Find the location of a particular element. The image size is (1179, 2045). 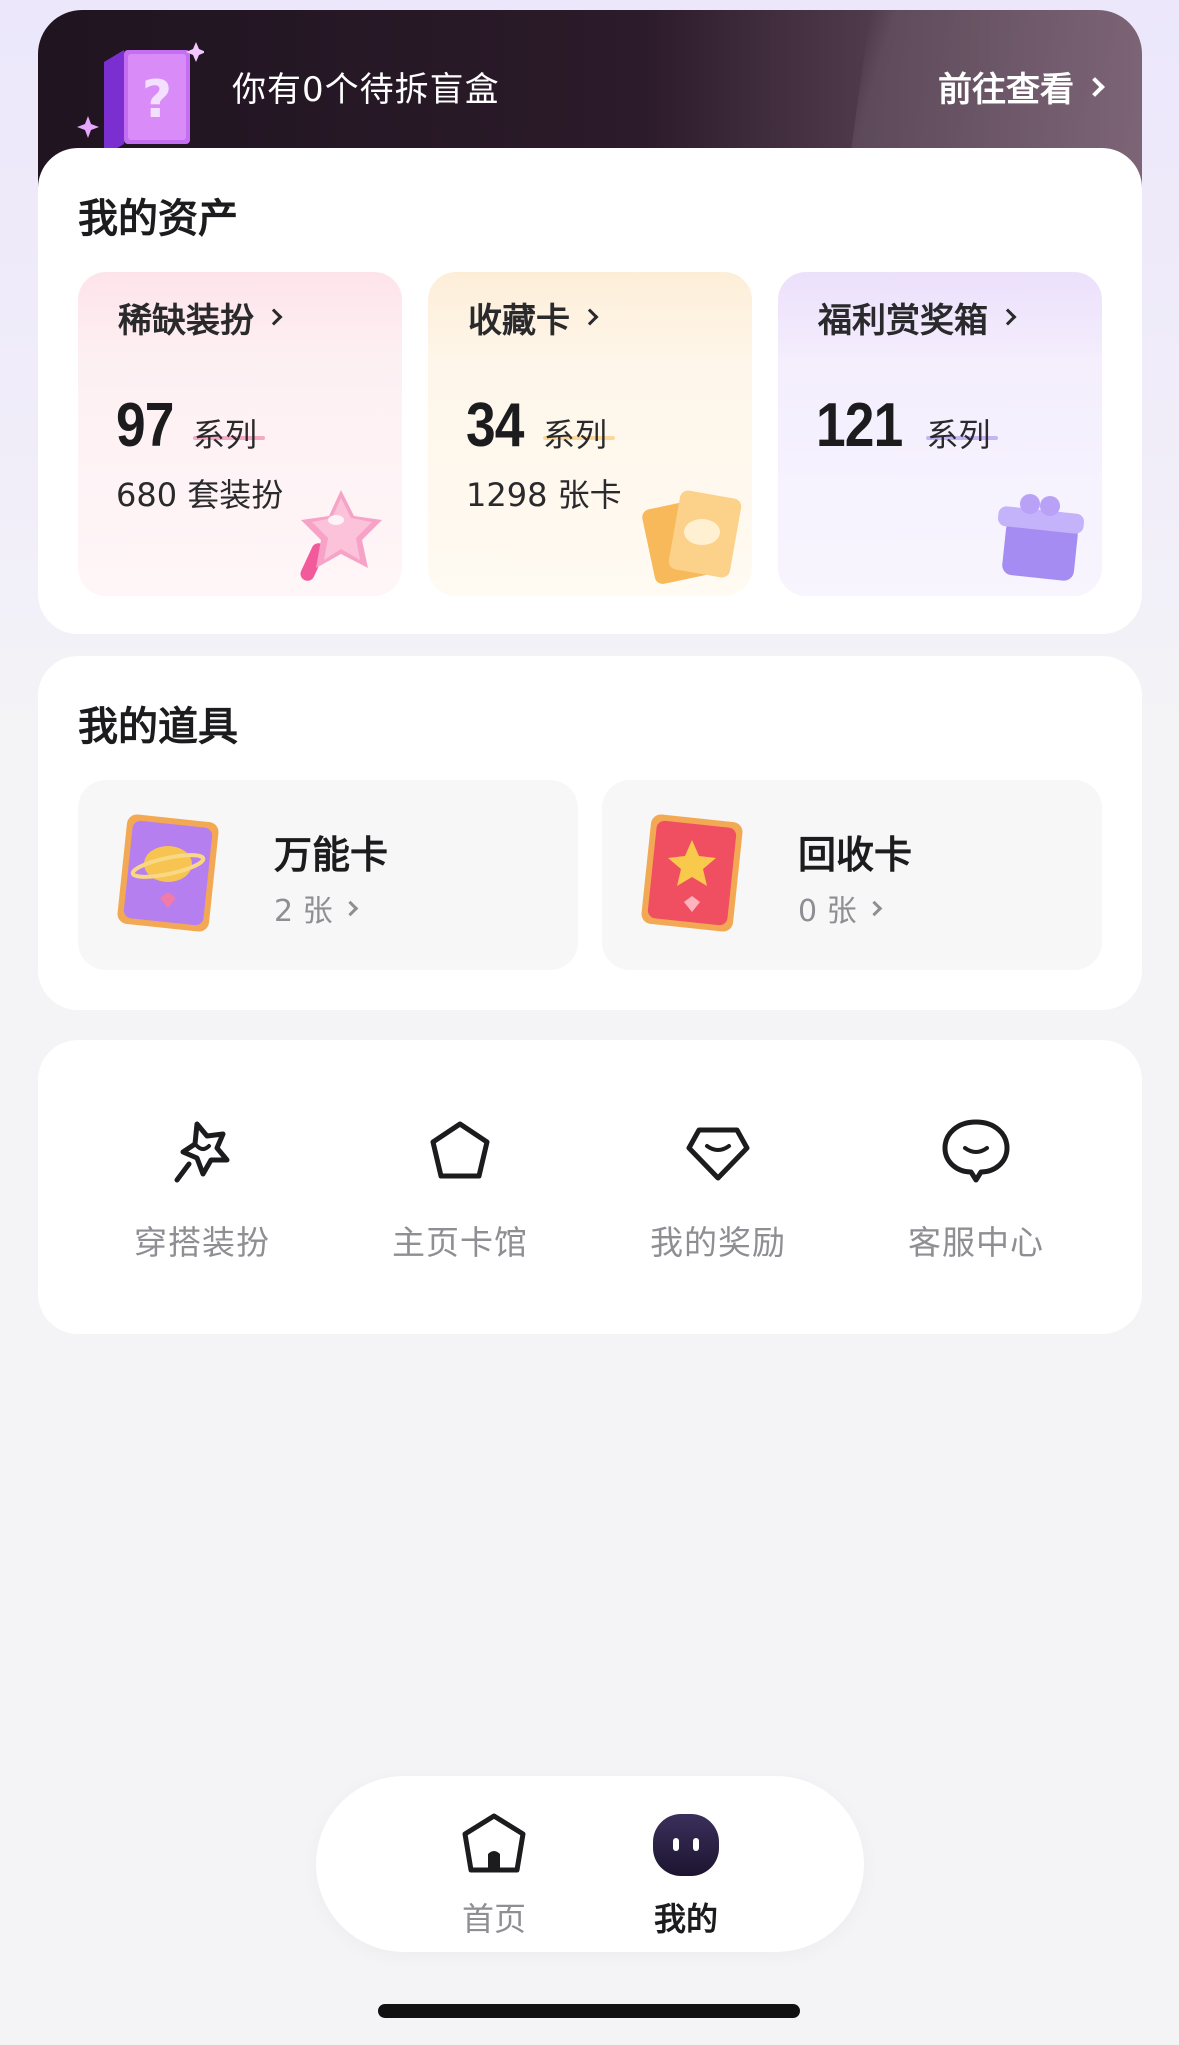

asset-rare-outfits-unit: 系列 is located at coordinates (228, 433).